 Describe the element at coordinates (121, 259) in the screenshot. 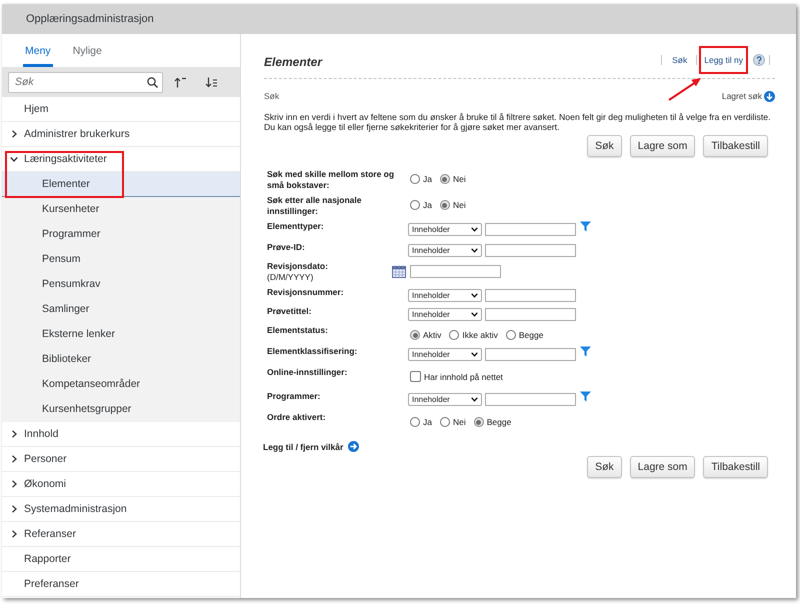

I see `submenu-item: Pensum` at that location.